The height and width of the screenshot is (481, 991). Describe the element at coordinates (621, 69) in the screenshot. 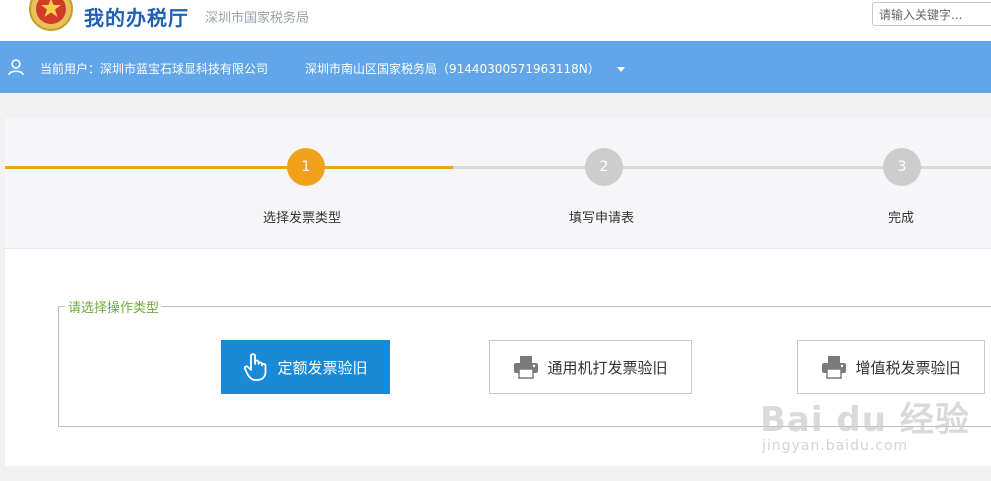

I see `chevron-down-icon` at that location.